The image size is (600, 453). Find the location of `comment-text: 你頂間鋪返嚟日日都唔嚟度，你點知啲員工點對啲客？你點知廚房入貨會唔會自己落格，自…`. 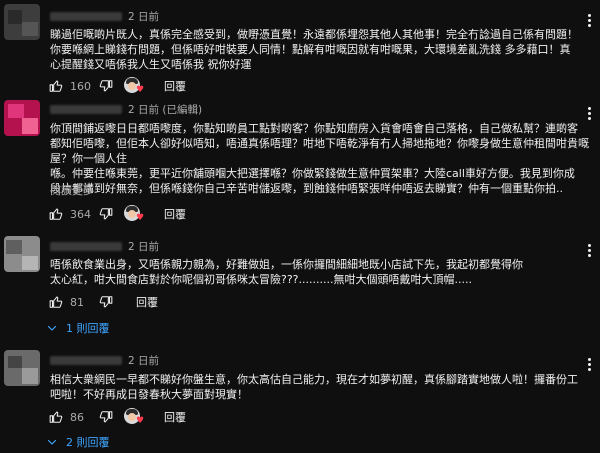

comment-text: 你頂間鋪返嚟日日都唔嚟度，你點知啲員工點對啲客？你點知廚房入貨會唔會自己落格，自… is located at coordinates (319, 158).